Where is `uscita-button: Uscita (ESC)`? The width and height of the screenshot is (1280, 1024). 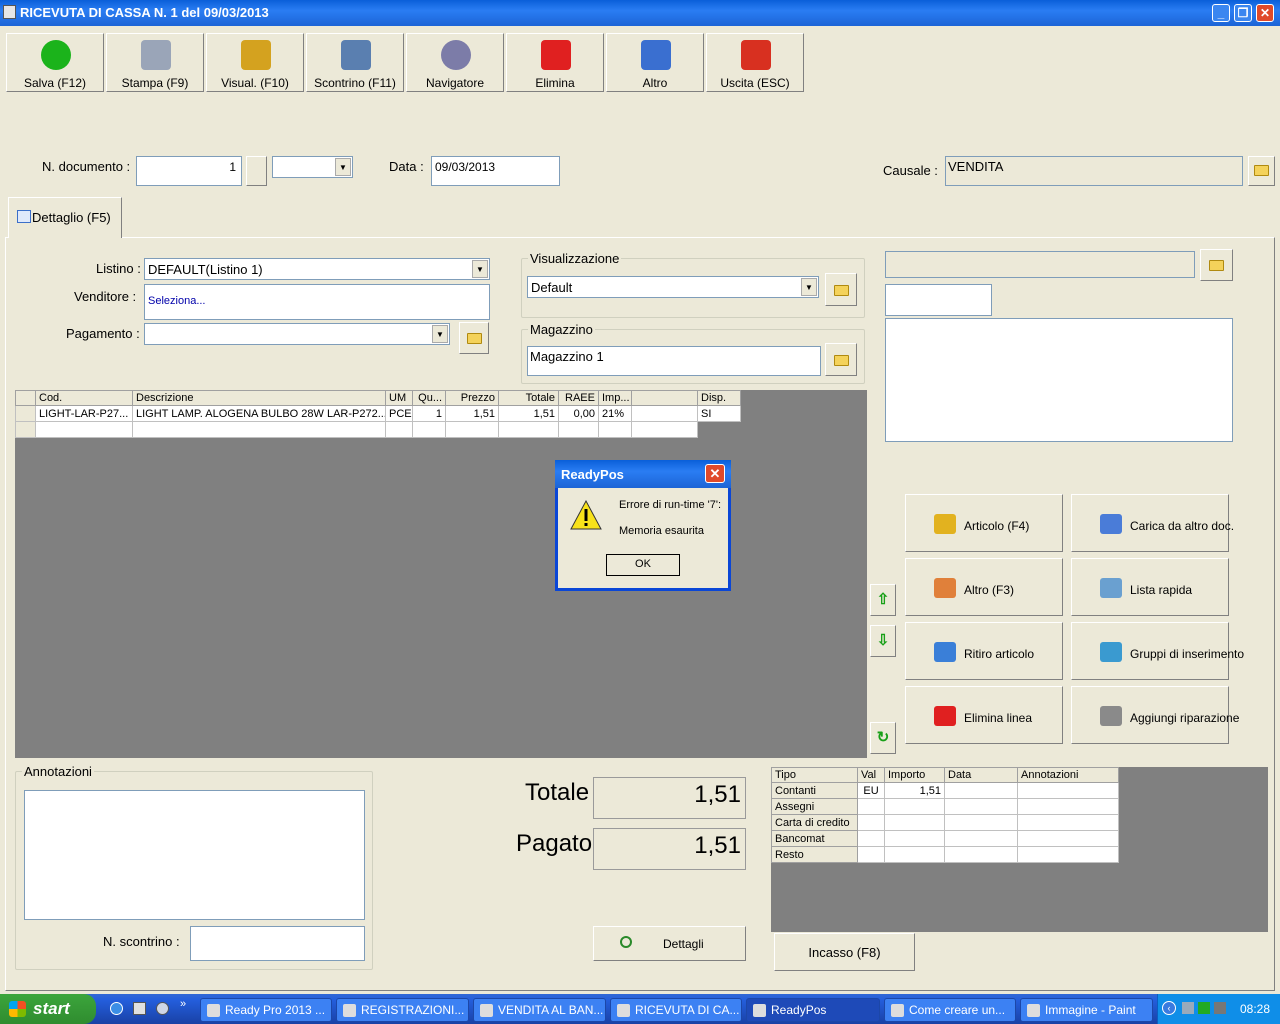
uscita-button: Uscita (ESC) is located at coordinates (755, 62).